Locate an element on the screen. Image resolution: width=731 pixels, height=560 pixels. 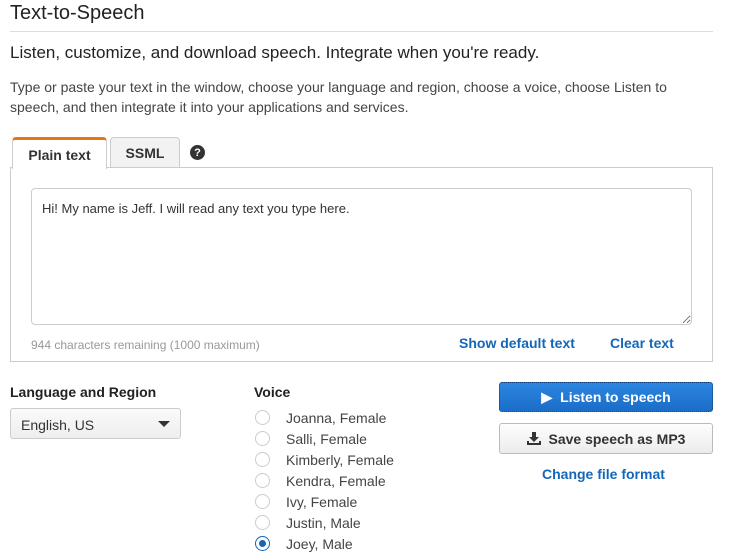
tab-plain-text: Plain text is located at coordinates (59, 153).